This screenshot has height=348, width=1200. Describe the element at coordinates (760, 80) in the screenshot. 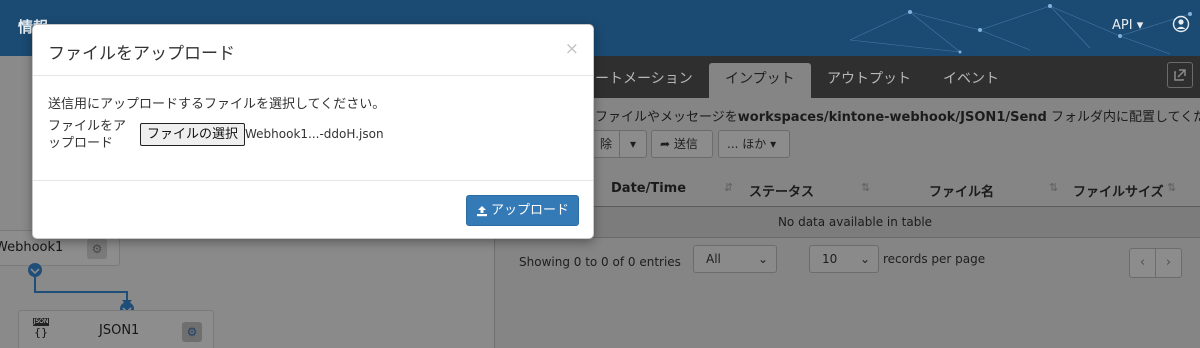

I see `tab-input: インプット` at that location.